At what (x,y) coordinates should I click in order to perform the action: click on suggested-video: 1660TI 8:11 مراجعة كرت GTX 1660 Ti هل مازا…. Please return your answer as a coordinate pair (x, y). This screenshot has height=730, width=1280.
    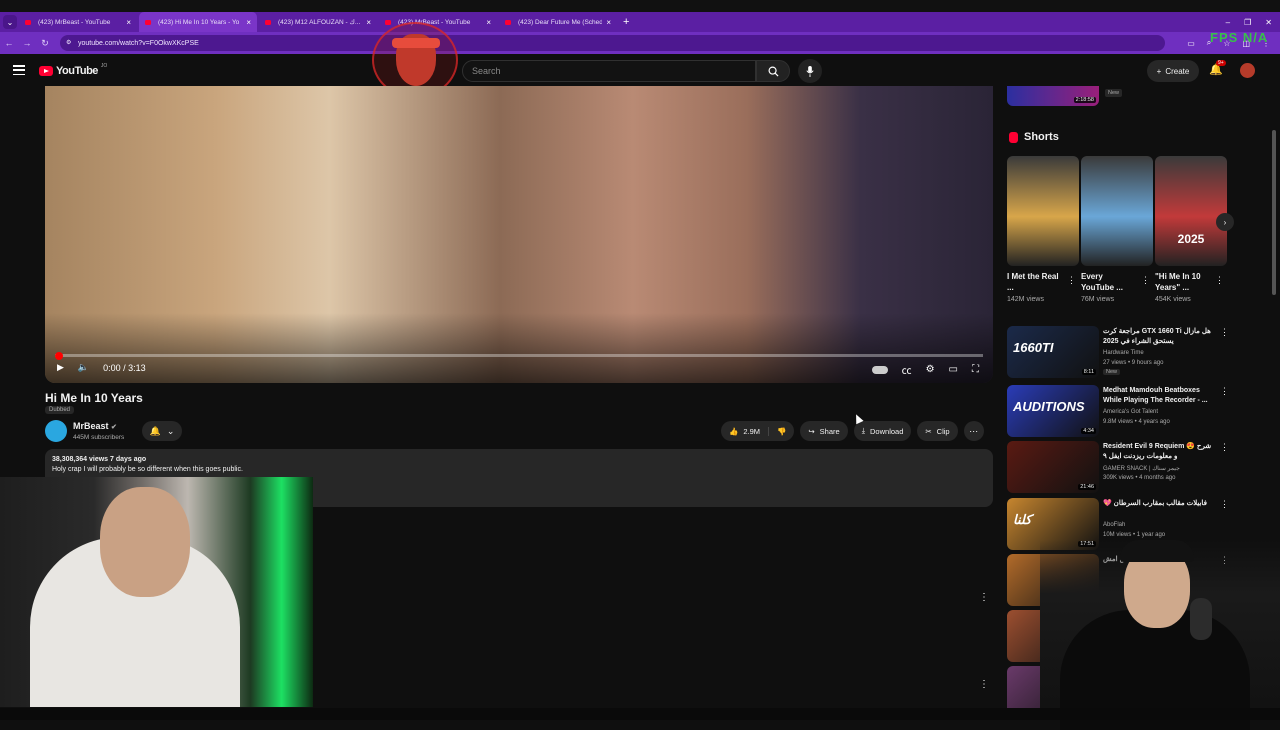
    Looking at the image, I should click on (1118, 353).